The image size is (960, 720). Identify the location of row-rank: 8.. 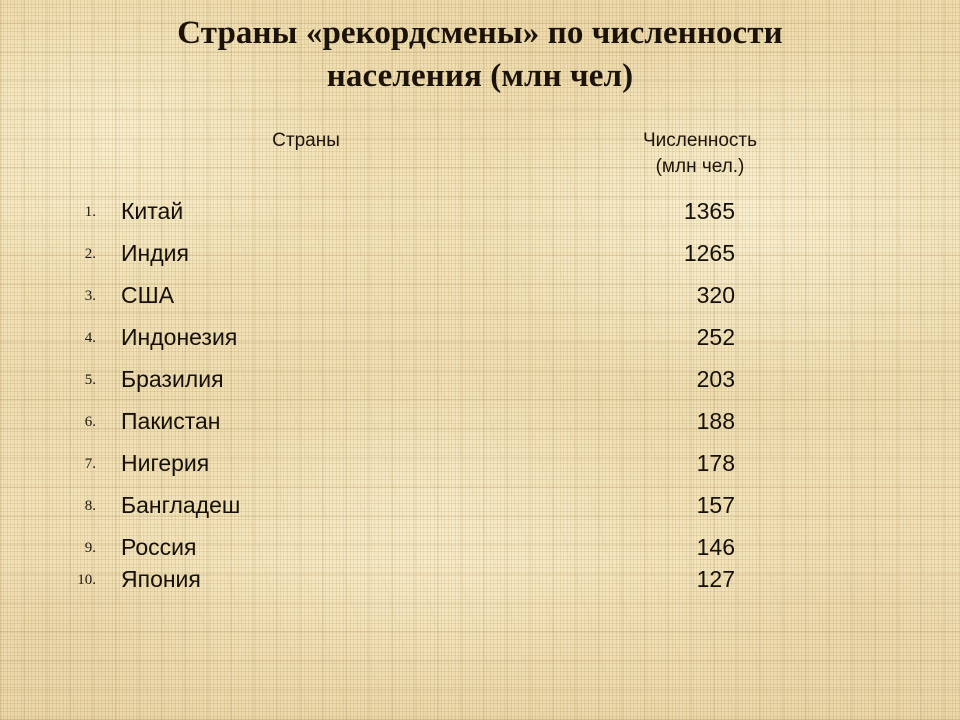
(90, 506).